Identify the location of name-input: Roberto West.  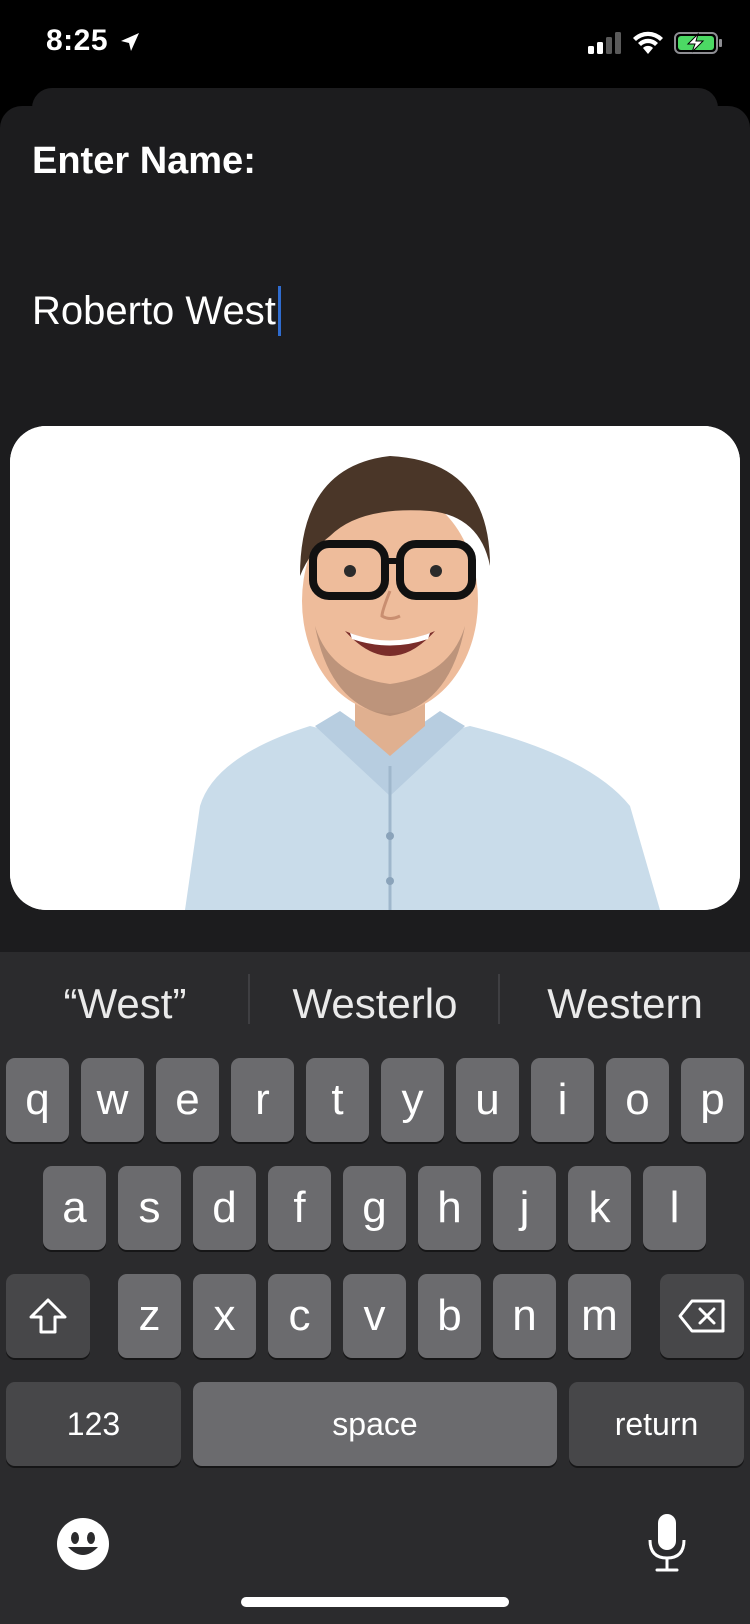
(372, 311).